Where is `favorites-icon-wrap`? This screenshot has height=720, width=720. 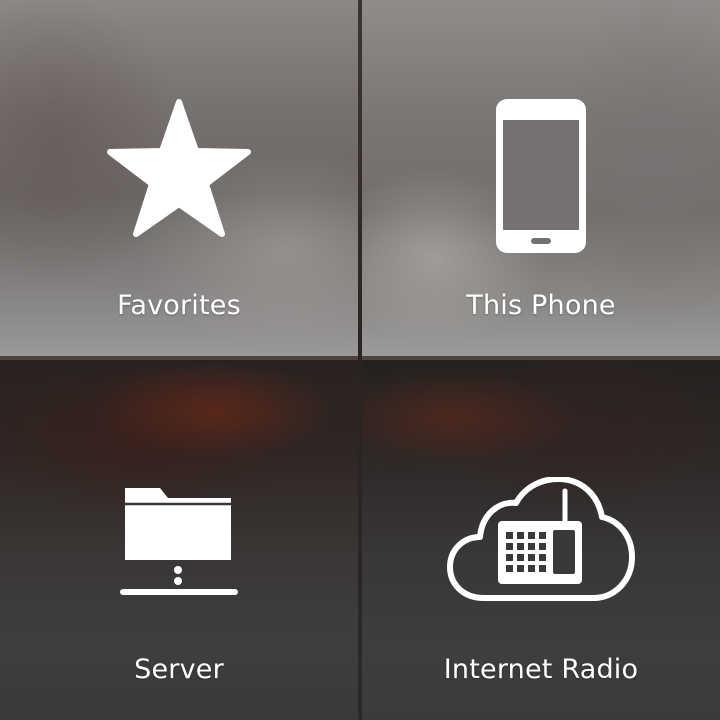
favorites-icon-wrap is located at coordinates (179, 168).